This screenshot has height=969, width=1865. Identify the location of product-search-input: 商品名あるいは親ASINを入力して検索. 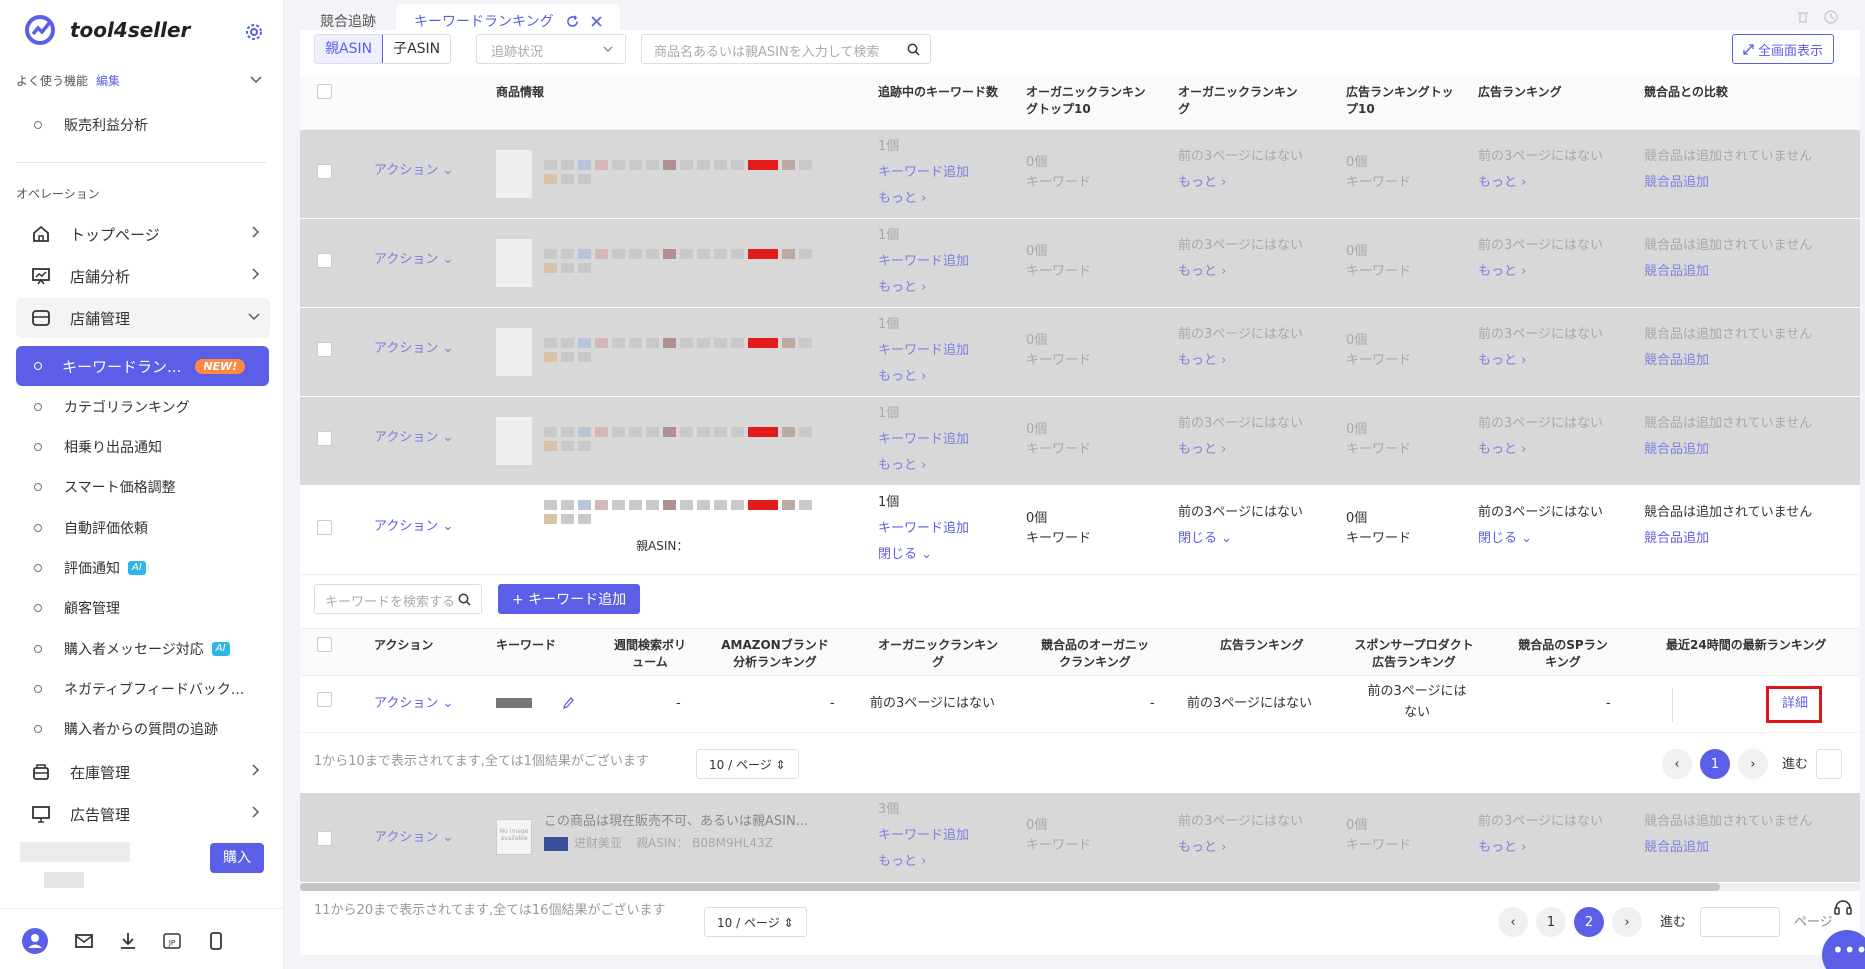
(786, 49).